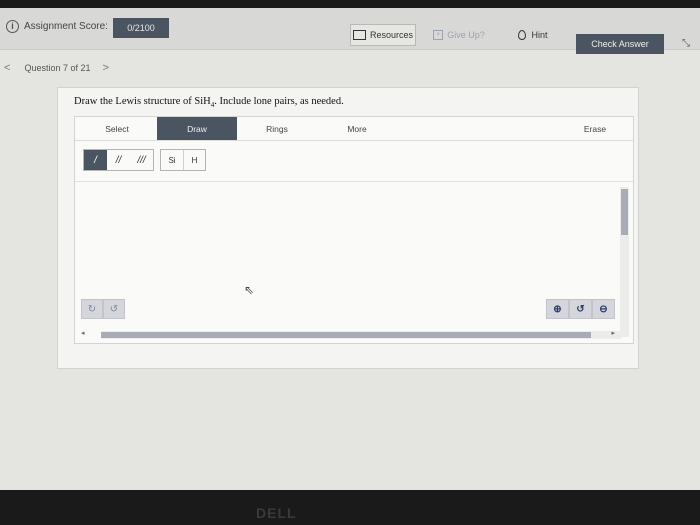 The width and height of the screenshot is (700, 525). I want to click on mouse-cursor-icon: ⇖, so click(249, 290).